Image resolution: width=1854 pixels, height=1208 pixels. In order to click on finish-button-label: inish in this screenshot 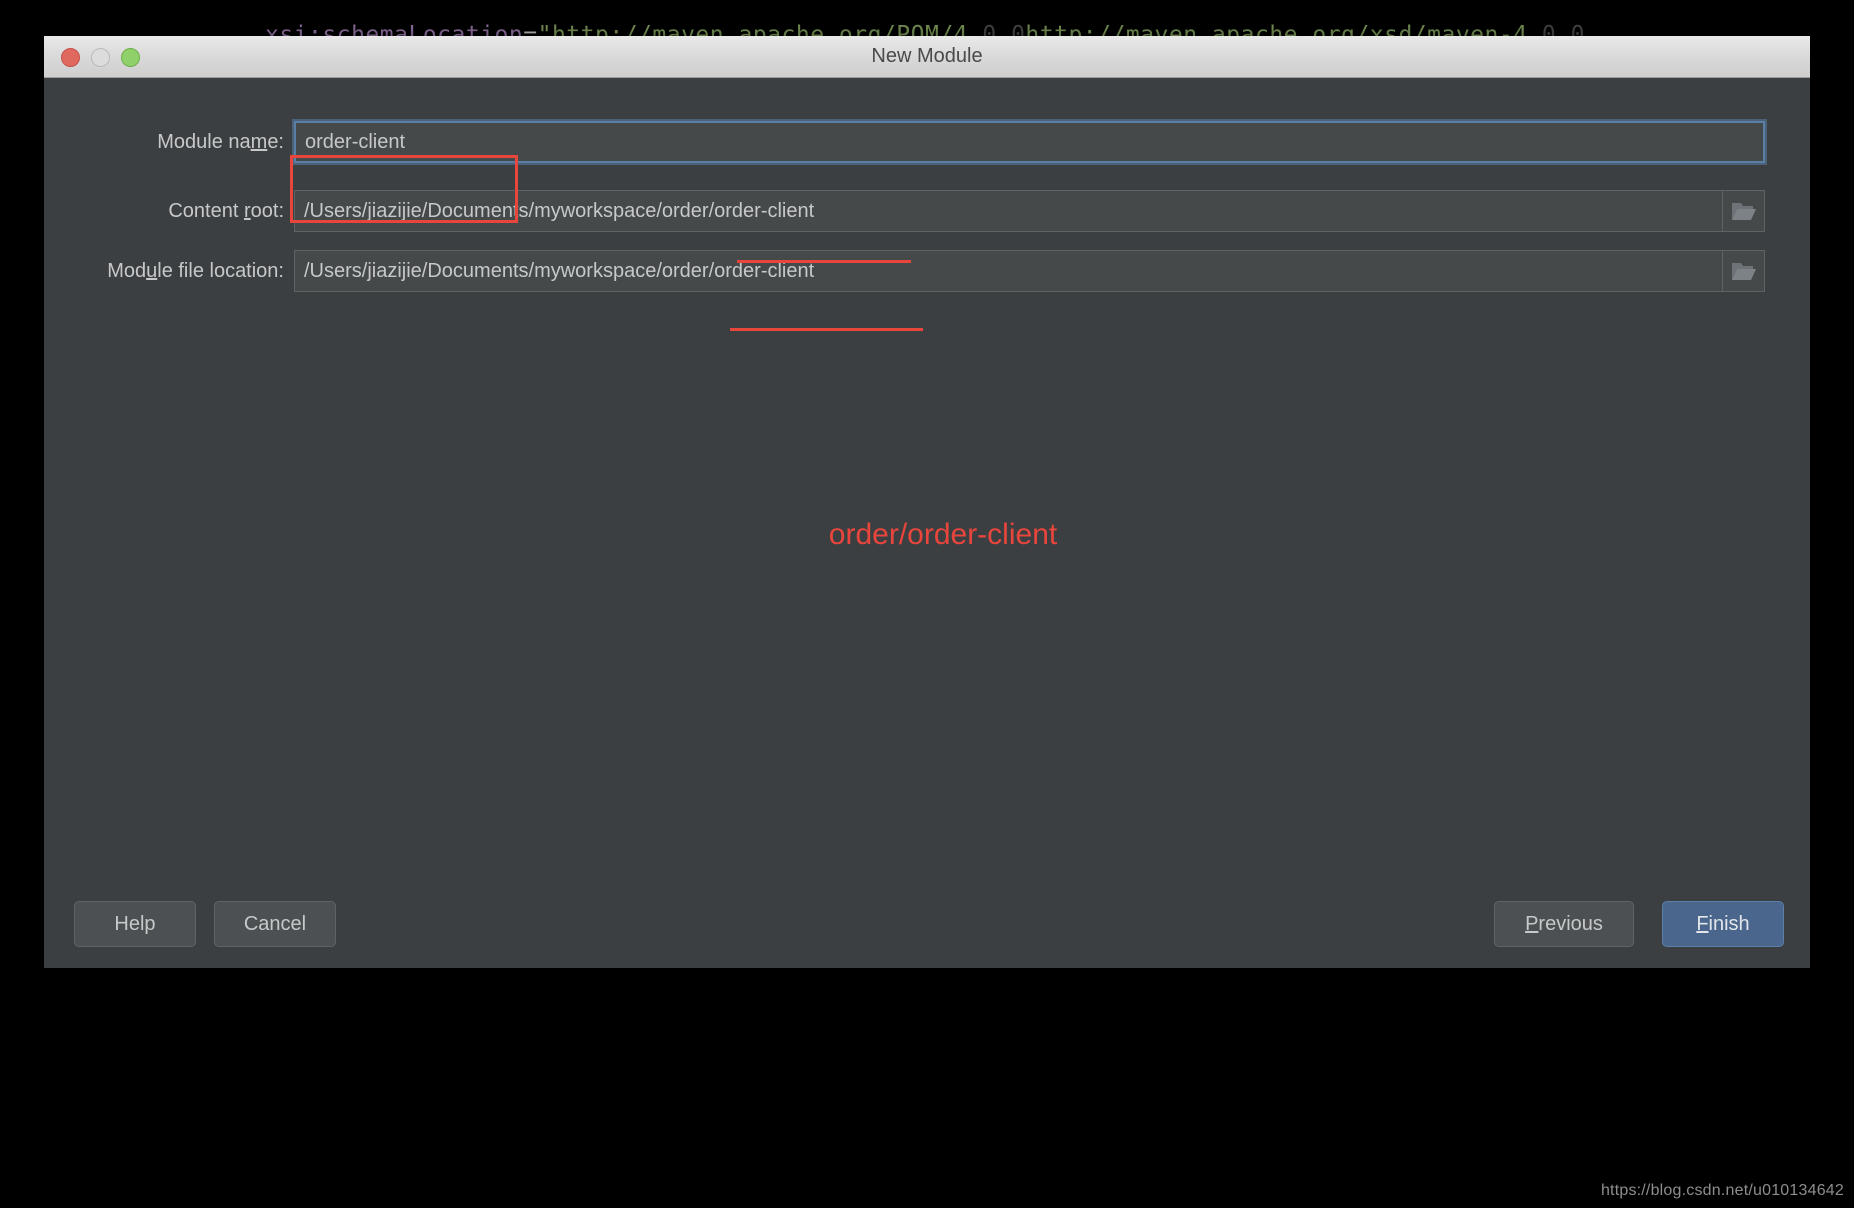, I will do `click(1729, 923)`.